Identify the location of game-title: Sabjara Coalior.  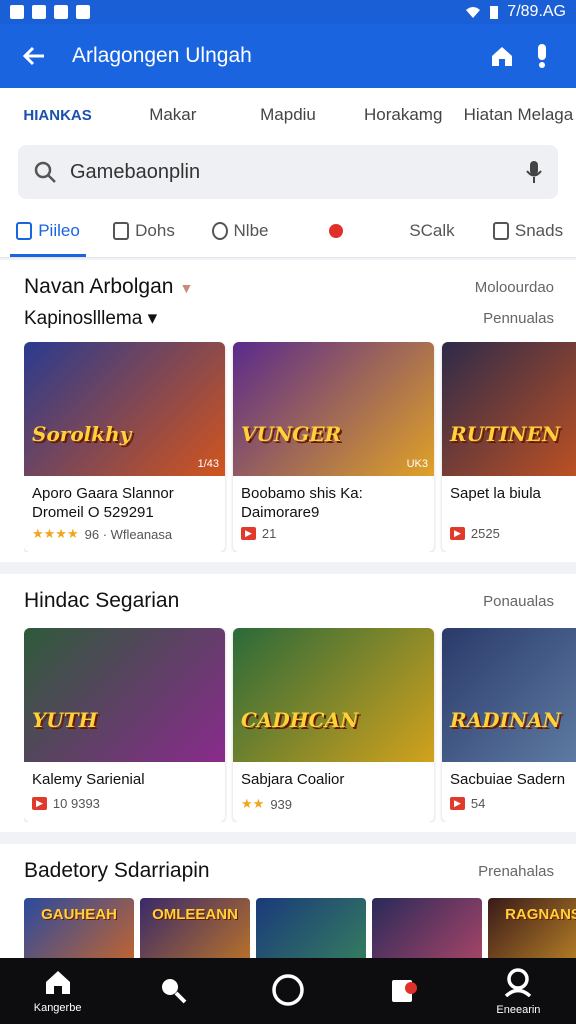
(293, 779).